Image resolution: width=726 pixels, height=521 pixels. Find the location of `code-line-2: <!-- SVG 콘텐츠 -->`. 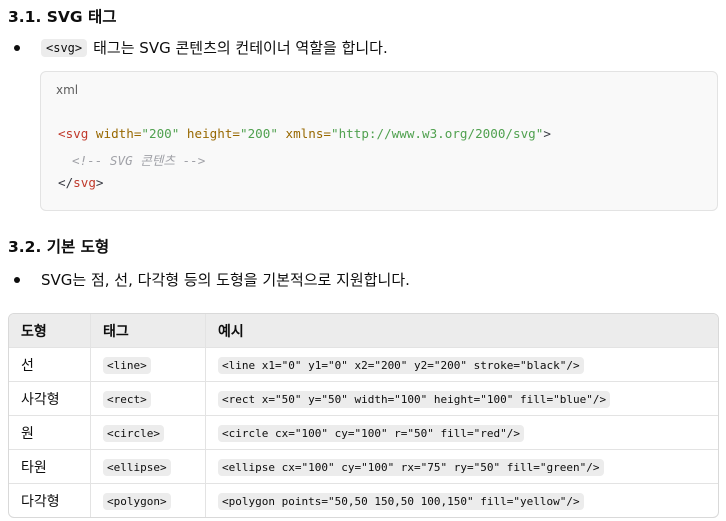

code-line-2: <!-- SVG 콘텐츠 --> is located at coordinates (139, 160).